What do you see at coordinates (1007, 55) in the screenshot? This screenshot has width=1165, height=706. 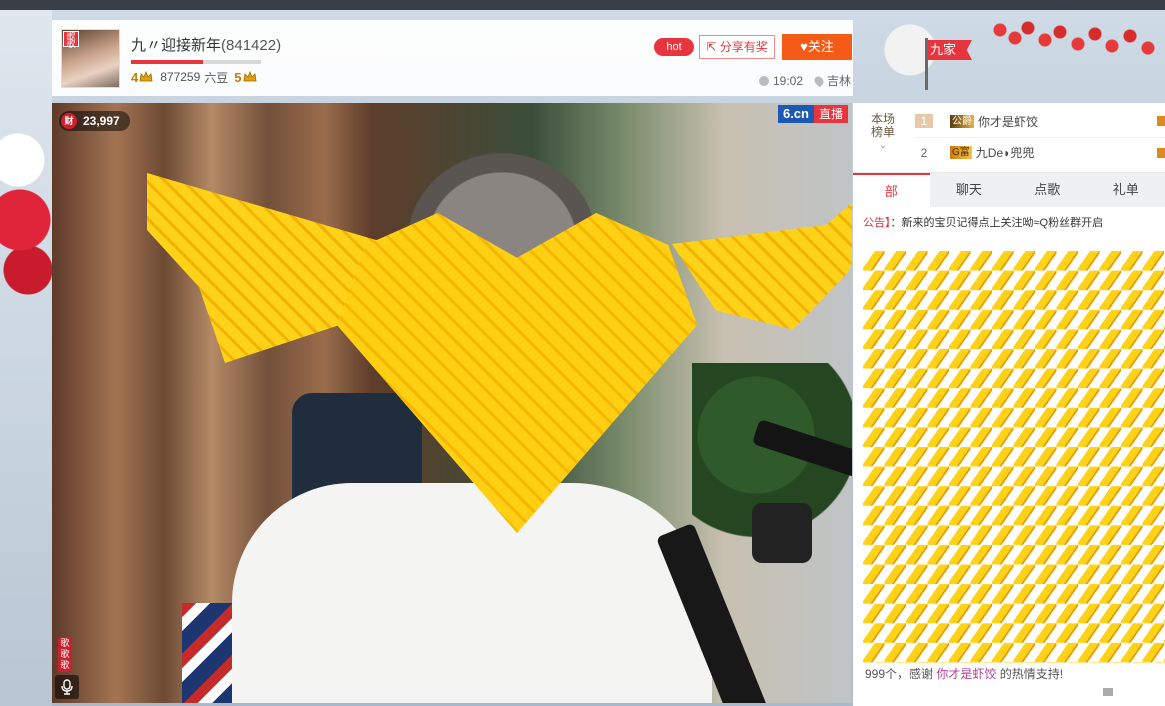 I see `background-decoration-berries` at bounding box center [1007, 55].